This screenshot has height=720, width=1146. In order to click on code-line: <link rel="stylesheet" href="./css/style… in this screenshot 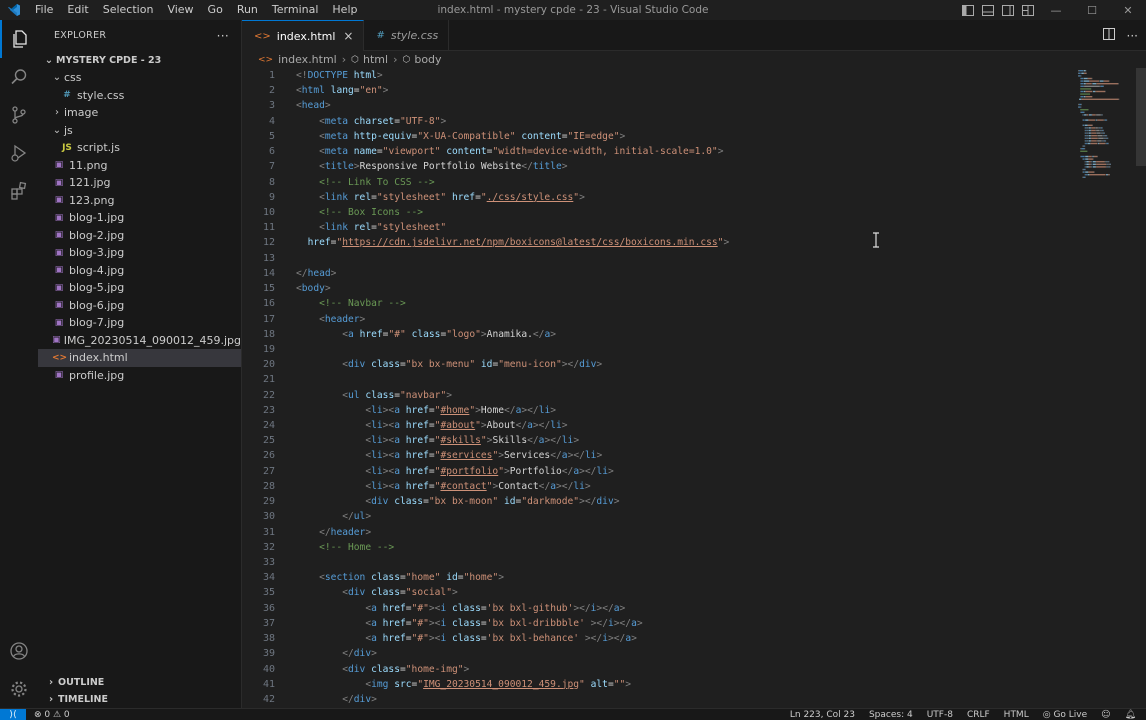, I will do `click(686, 197)`.